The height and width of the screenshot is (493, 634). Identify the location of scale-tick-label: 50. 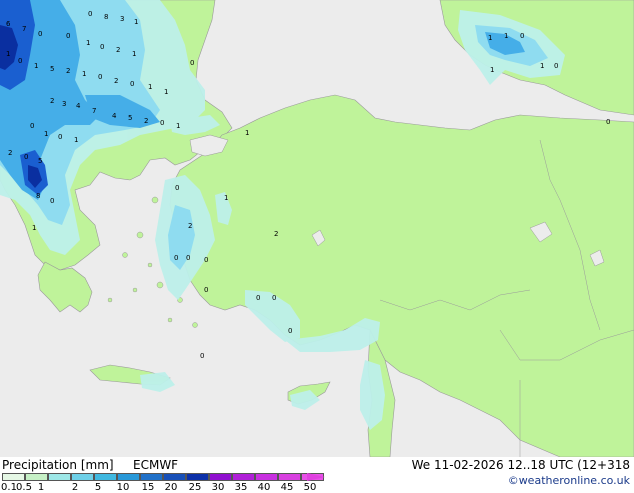
(310, 487).